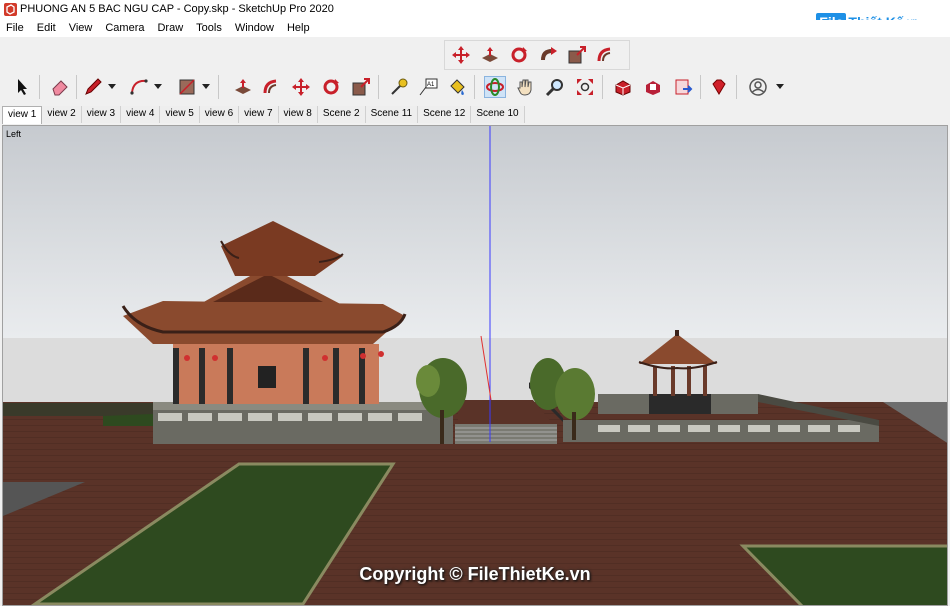 The image size is (950, 606). I want to click on layout-icon, so click(684, 87).